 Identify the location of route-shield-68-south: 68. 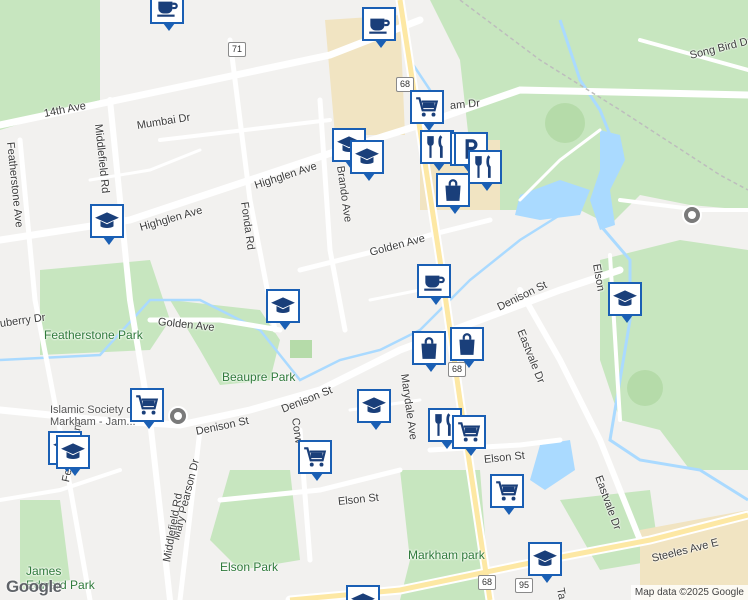
(487, 582).